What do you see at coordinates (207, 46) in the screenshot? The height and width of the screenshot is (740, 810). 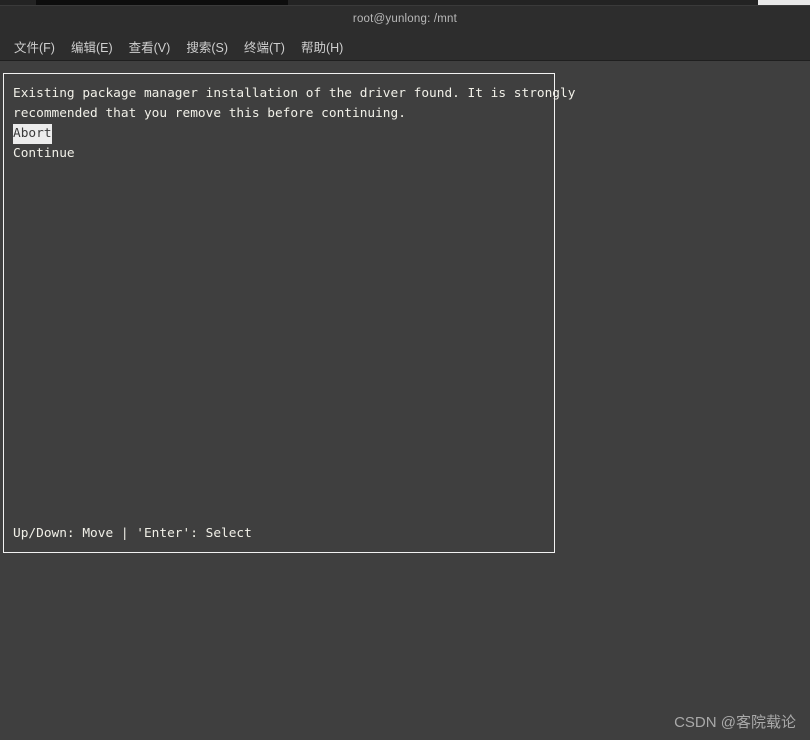 I see `menu-item-search: 搜索(S)` at bounding box center [207, 46].